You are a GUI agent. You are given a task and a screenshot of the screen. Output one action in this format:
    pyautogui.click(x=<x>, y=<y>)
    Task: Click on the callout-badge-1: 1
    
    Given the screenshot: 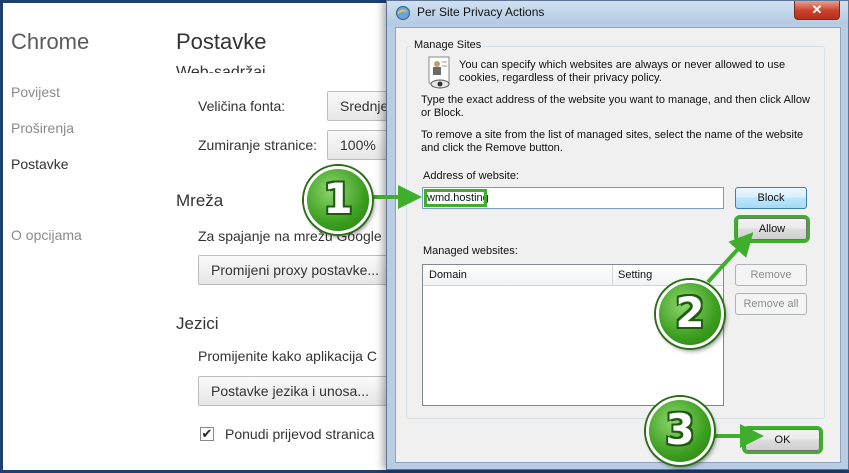 What is the action you would take?
    pyautogui.click(x=338, y=200)
    